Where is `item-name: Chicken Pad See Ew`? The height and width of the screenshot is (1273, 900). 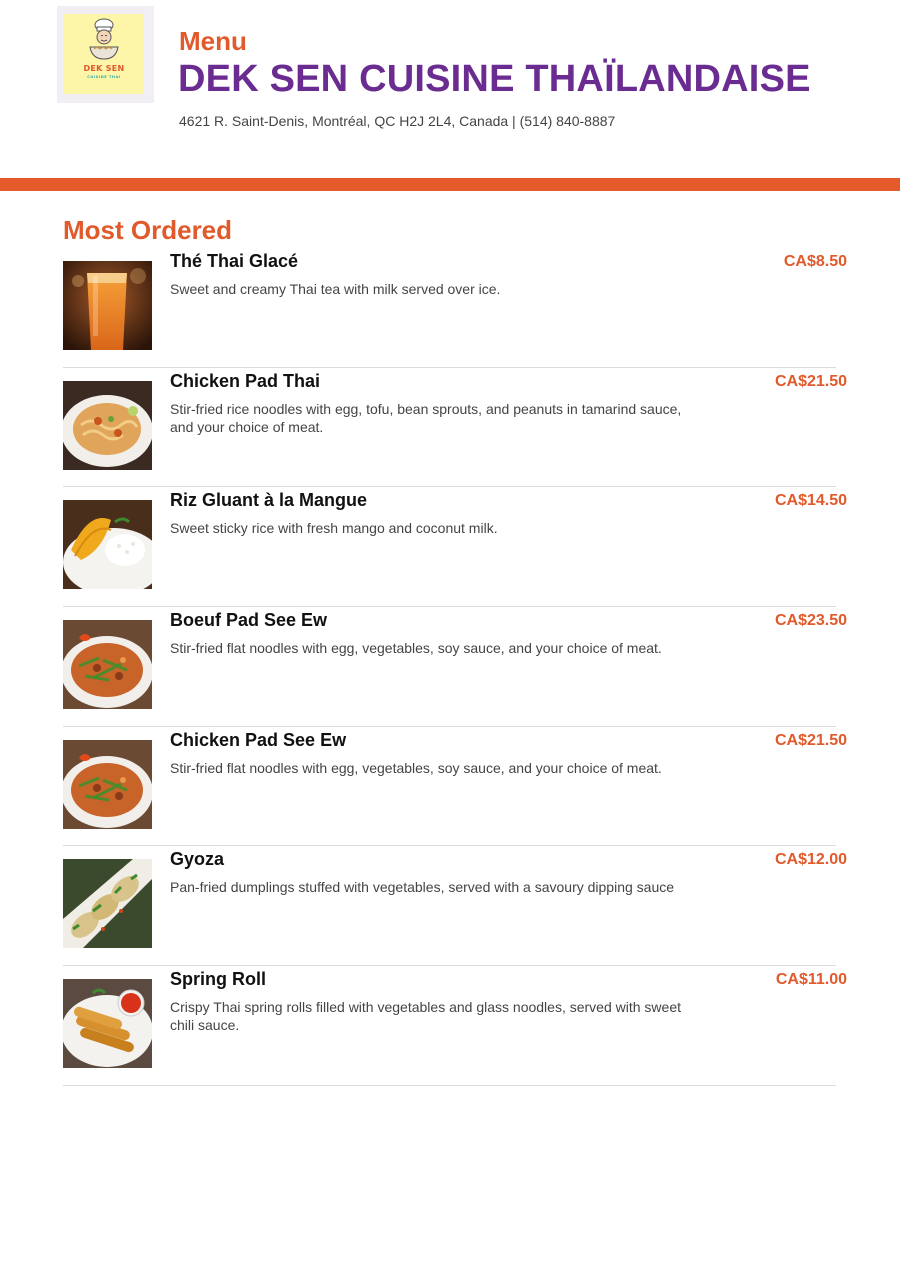
item-name: Chicken Pad See Ew is located at coordinates (258, 739).